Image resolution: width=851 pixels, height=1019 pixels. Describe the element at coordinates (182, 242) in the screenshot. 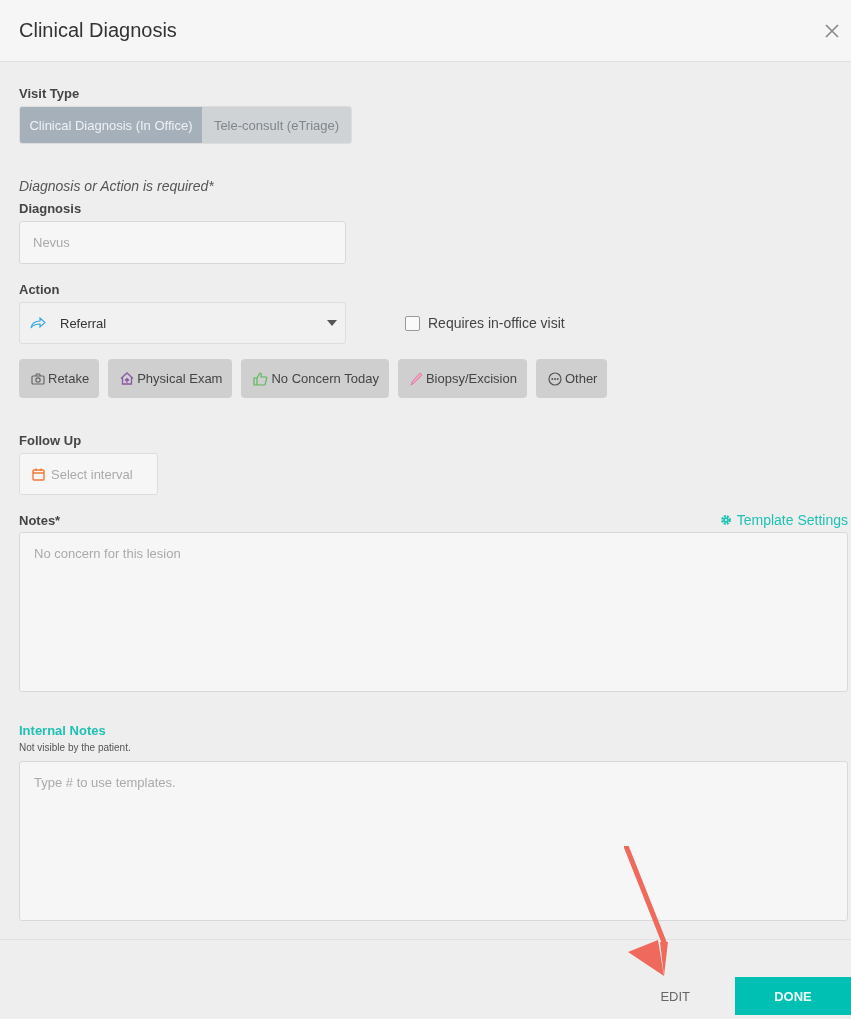

I see `diagnosis-field: Nevus` at that location.